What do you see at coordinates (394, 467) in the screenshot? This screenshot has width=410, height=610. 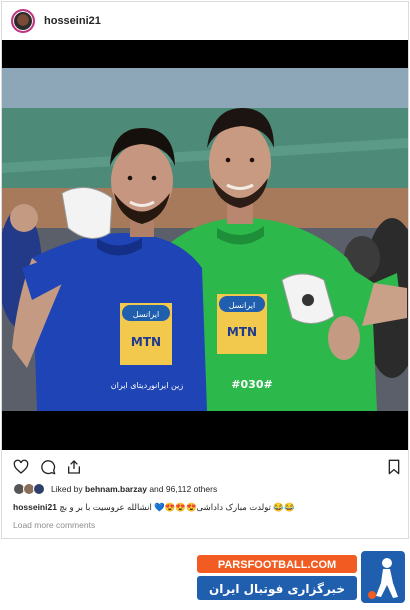 I see `bookmark-icon` at bounding box center [394, 467].